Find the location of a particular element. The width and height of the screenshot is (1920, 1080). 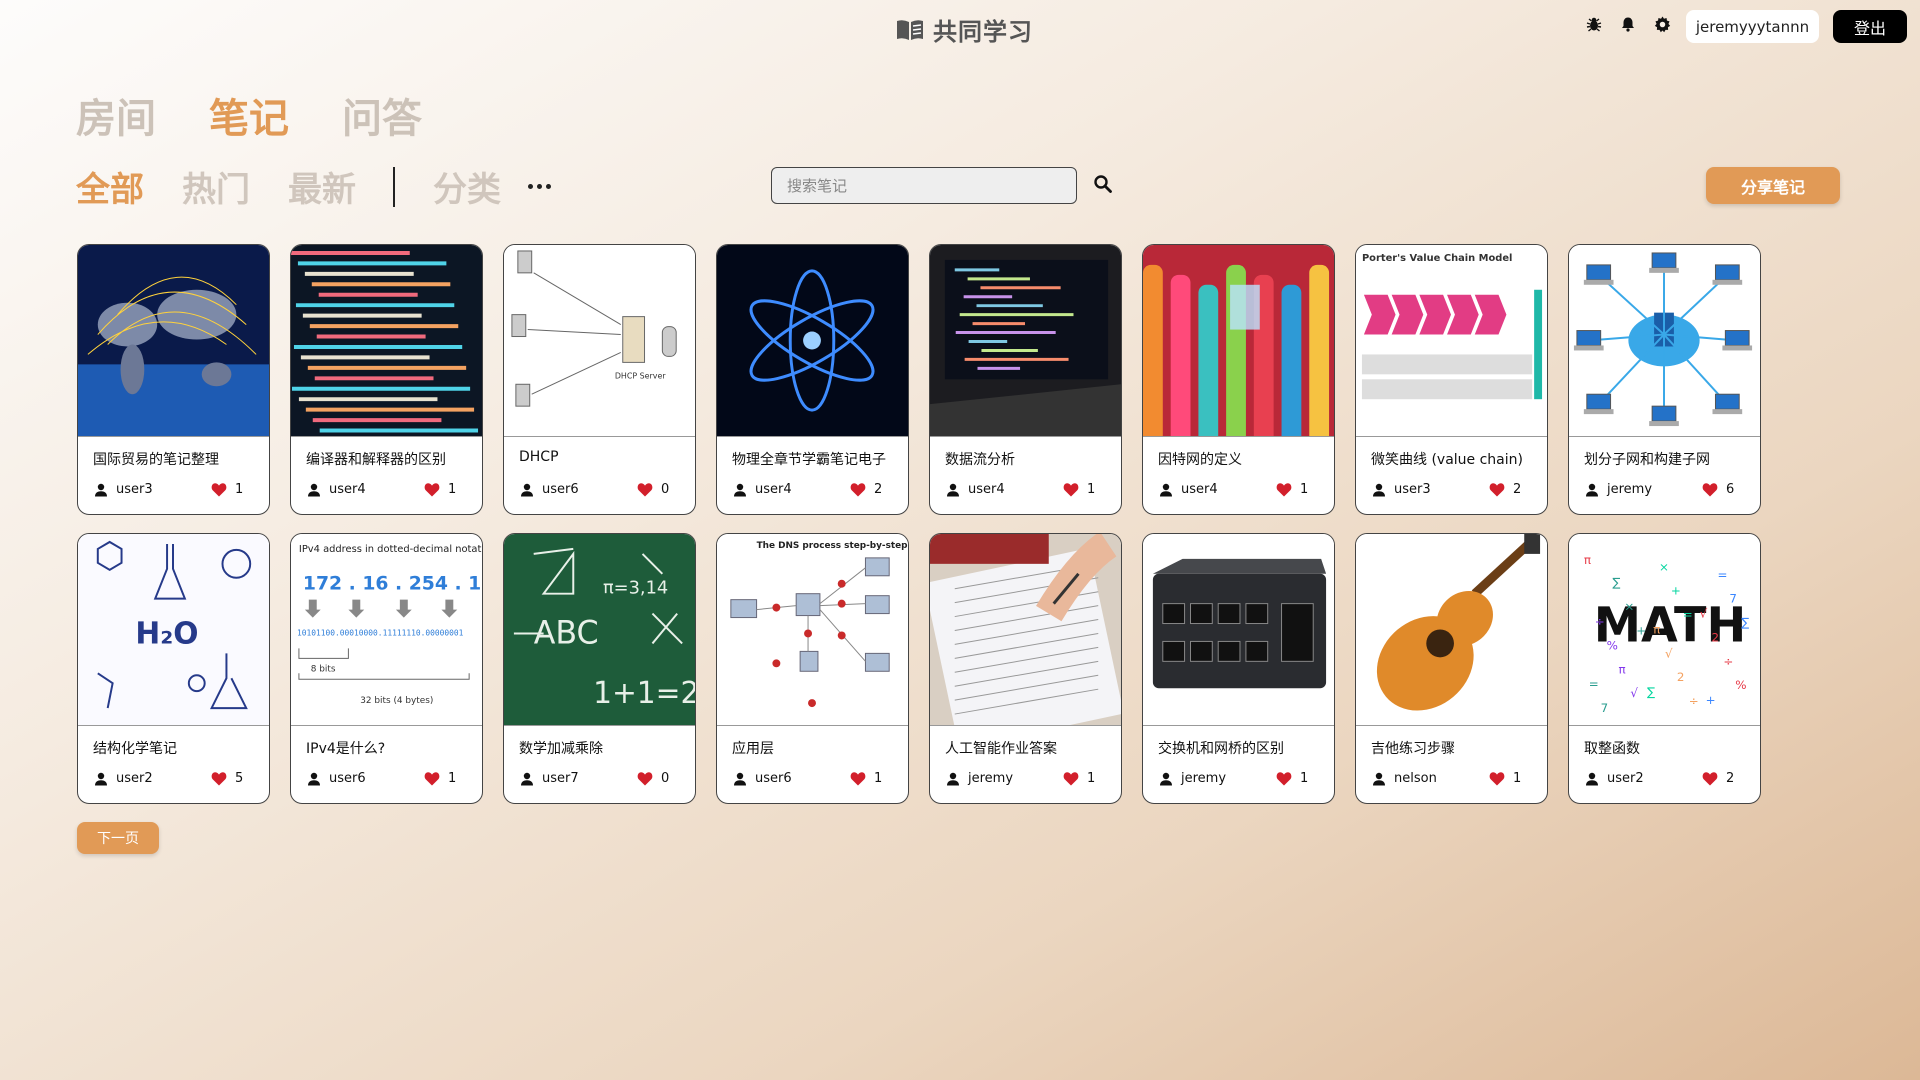

code-screen-image is located at coordinates (386, 341).